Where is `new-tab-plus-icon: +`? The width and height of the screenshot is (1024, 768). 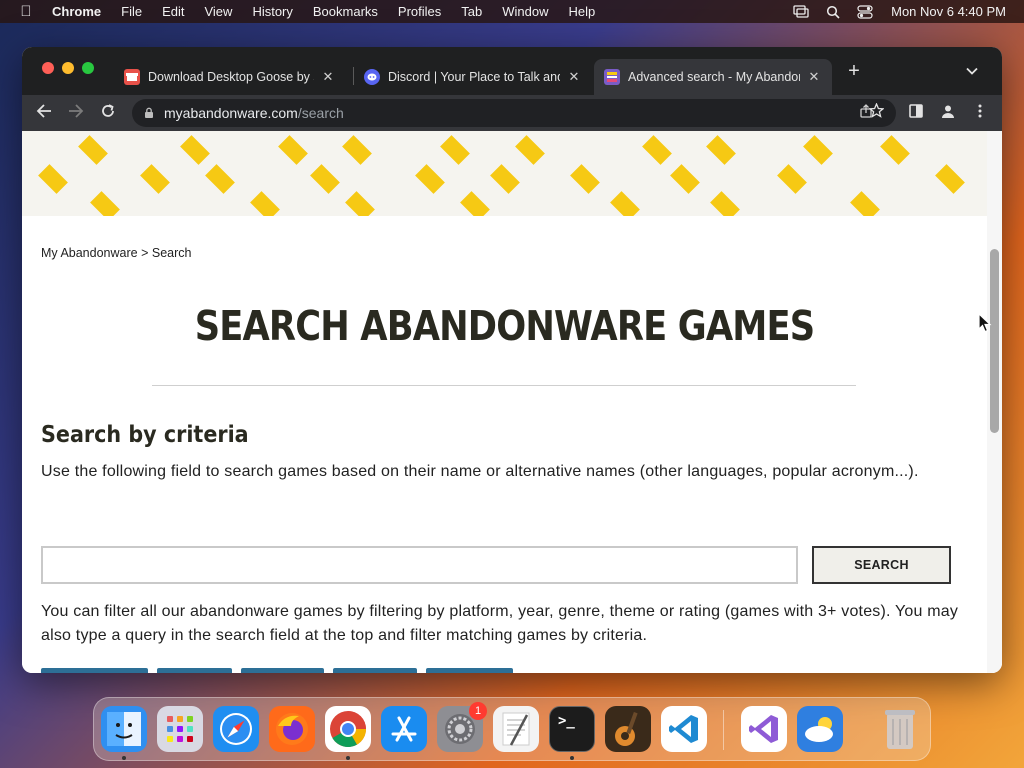
new-tab-plus-icon: + is located at coordinates (854, 71).